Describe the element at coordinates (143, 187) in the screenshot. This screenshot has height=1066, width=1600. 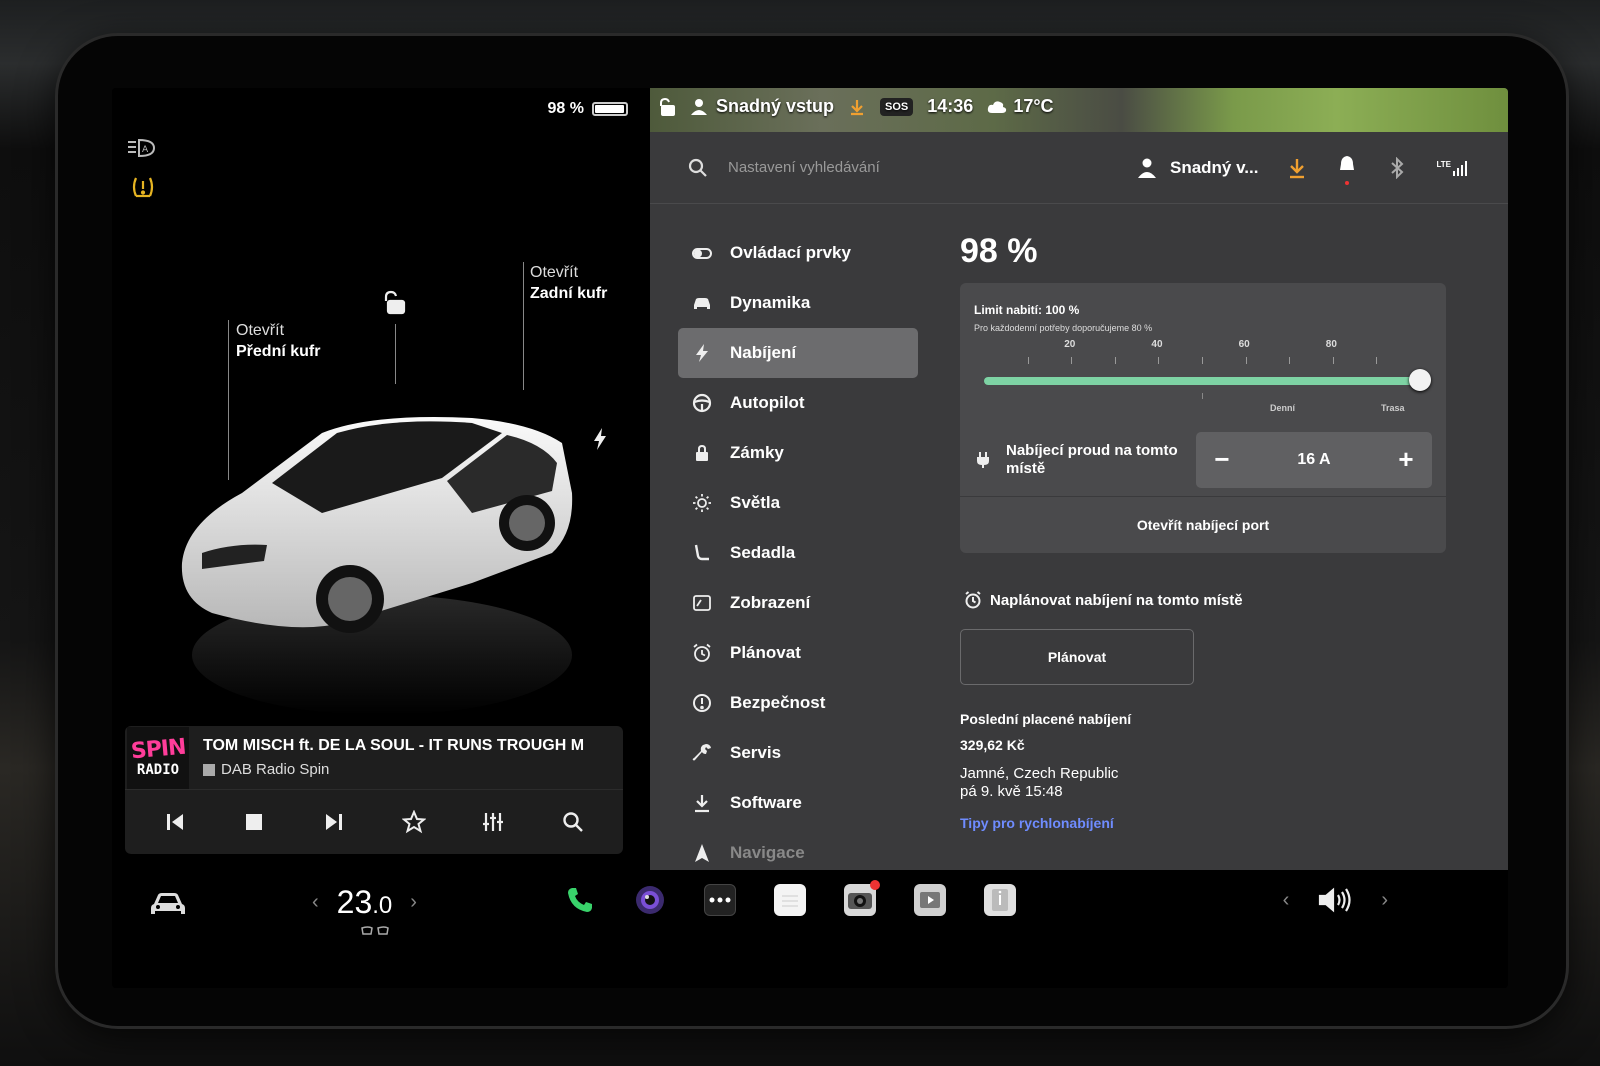
I see `tire-pressure-warning-icon` at that location.